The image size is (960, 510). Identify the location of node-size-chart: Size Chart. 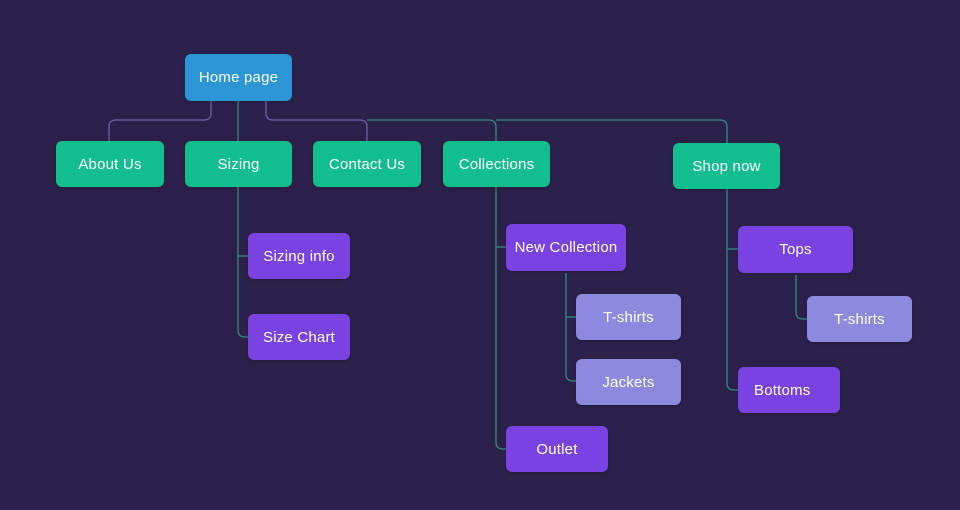
(299, 337).